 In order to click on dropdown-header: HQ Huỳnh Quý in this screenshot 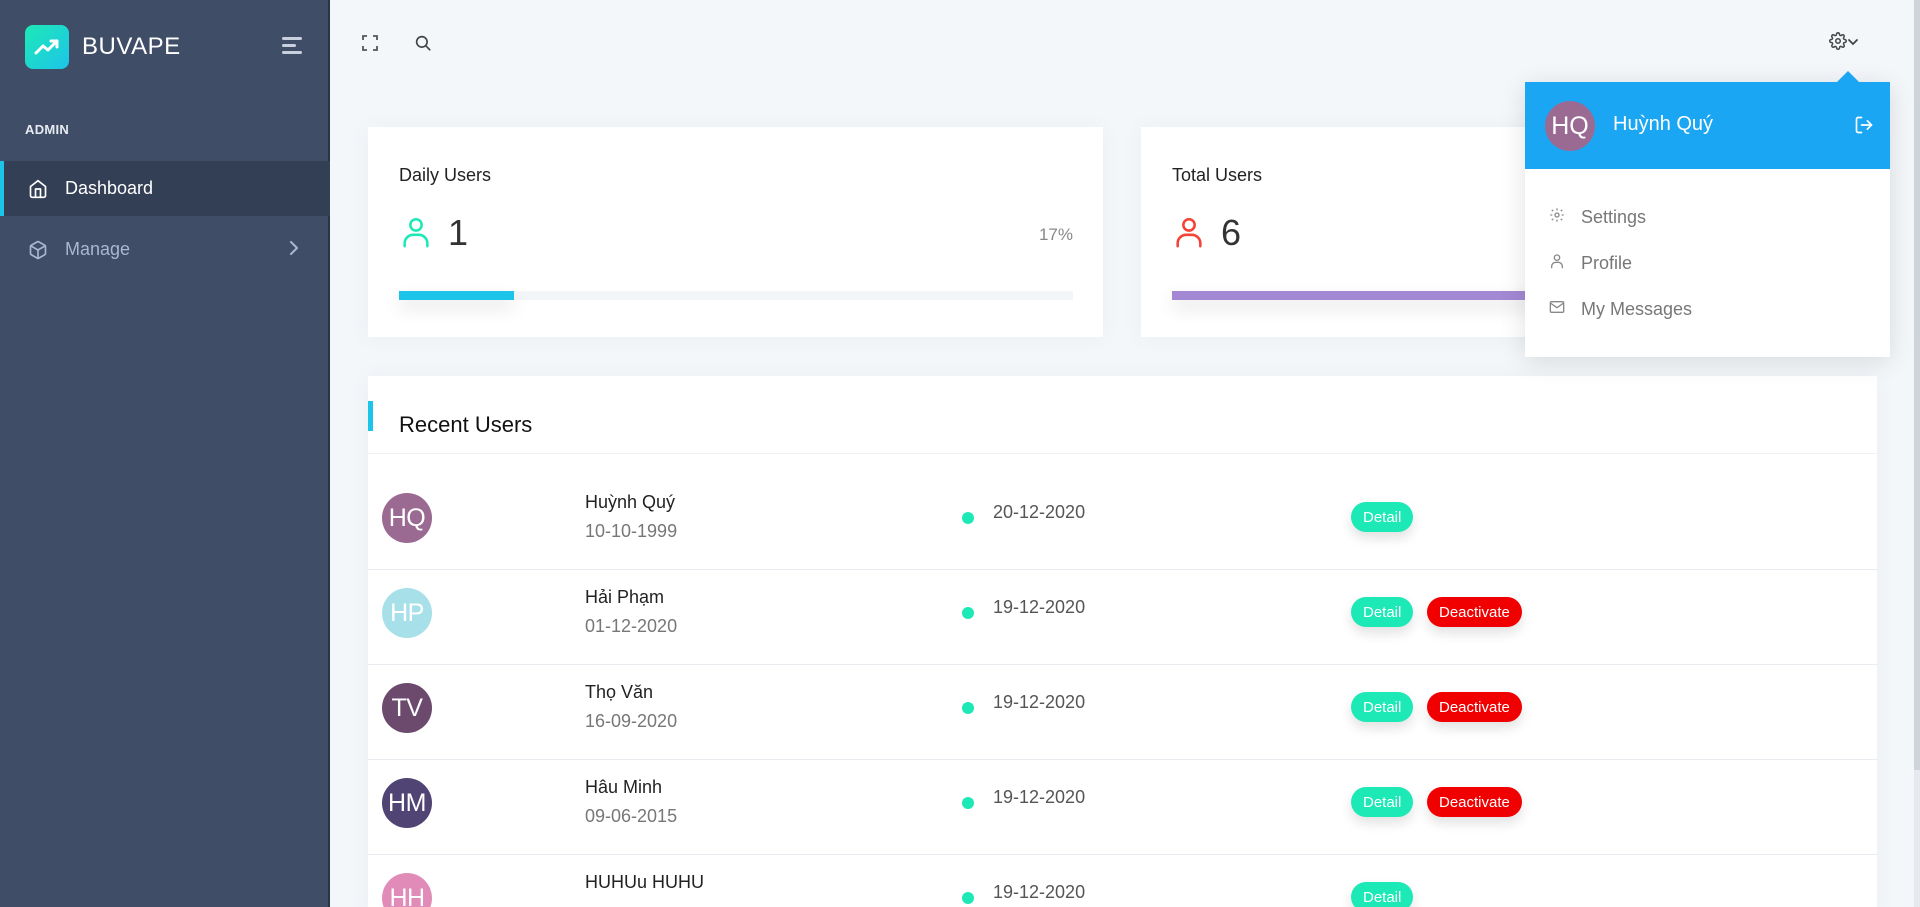, I will do `click(1707, 125)`.